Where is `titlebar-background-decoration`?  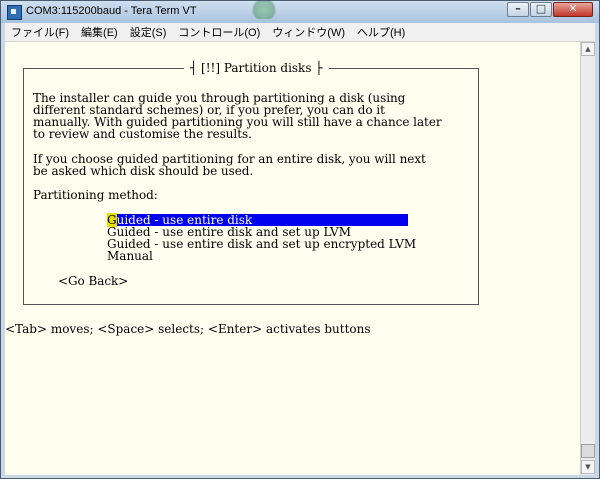
titlebar-background-decoration is located at coordinates (264, 10).